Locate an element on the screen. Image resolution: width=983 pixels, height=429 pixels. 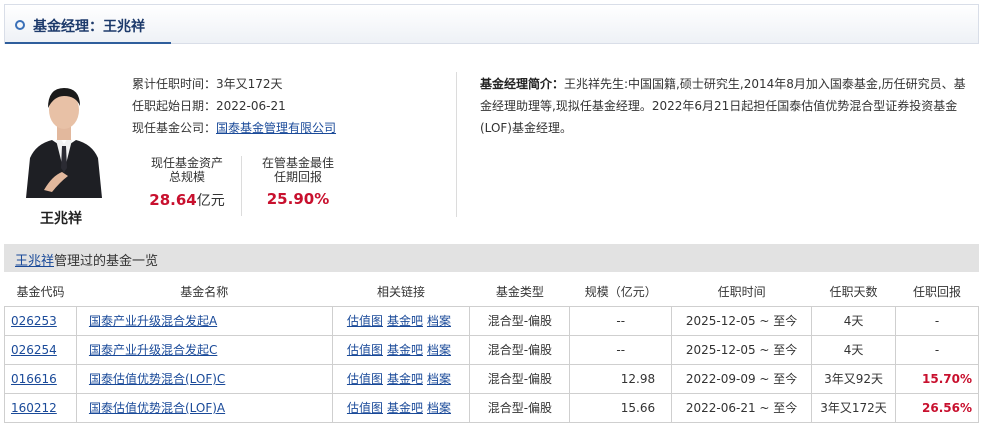
stat-best-return: 在管基金最佳 任期回报 25.90% is located at coordinates (298, 182).